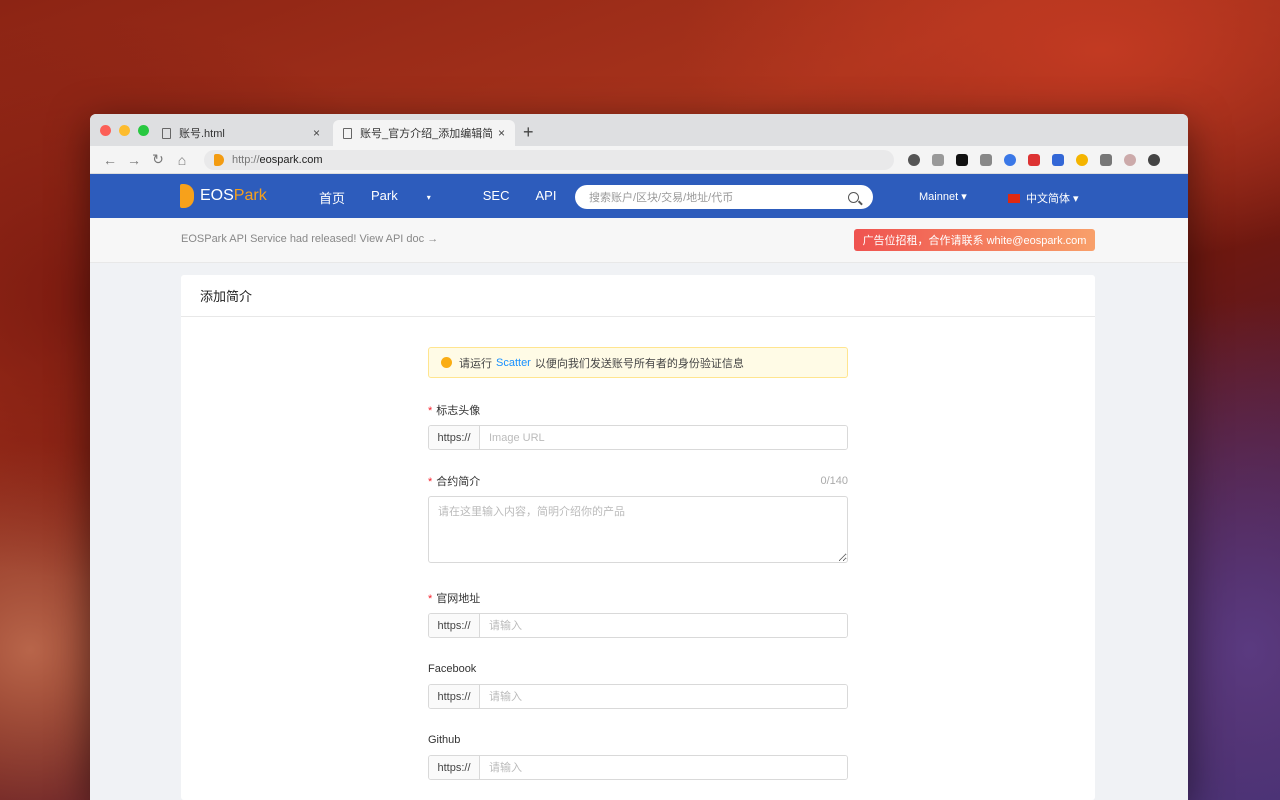  What do you see at coordinates (638, 296) in the screenshot?
I see `card-title: 添加简介` at bounding box center [638, 296].